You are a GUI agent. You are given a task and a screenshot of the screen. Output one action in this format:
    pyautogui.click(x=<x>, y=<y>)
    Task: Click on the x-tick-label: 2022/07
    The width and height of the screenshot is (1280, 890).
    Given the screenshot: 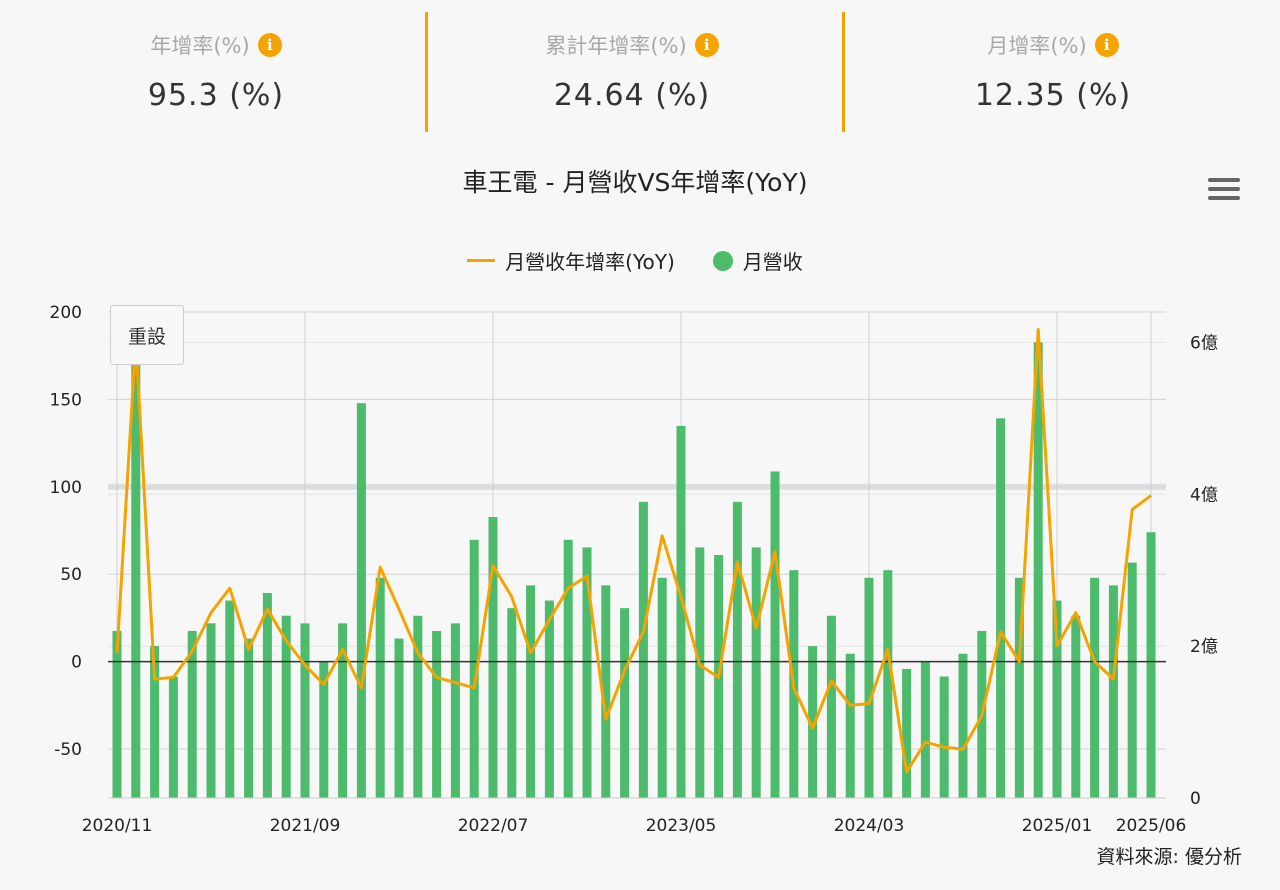 What is the action you would take?
    pyautogui.click(x=493, y=826)
    